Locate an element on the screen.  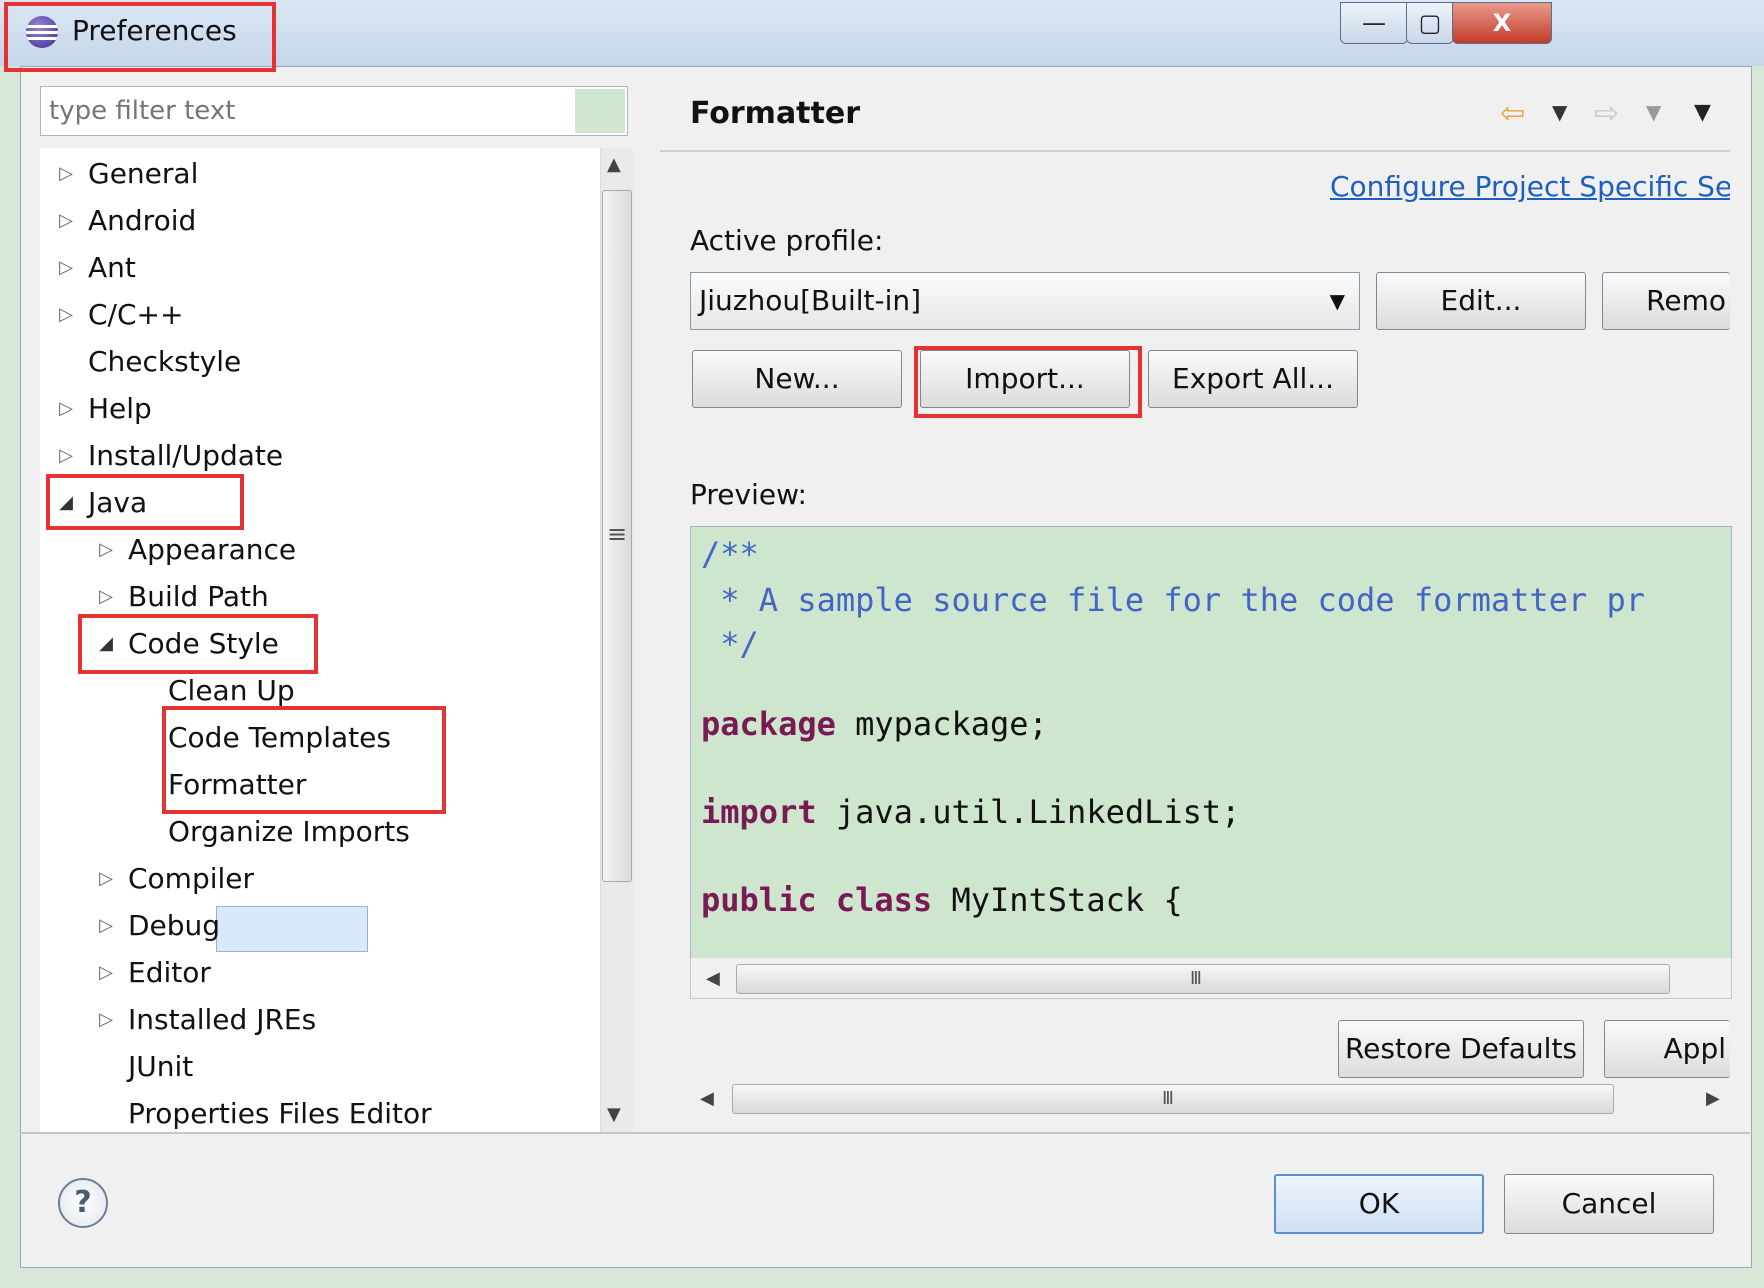
tree-item: ▷ Install/Update is located at coordinates (320, 456).